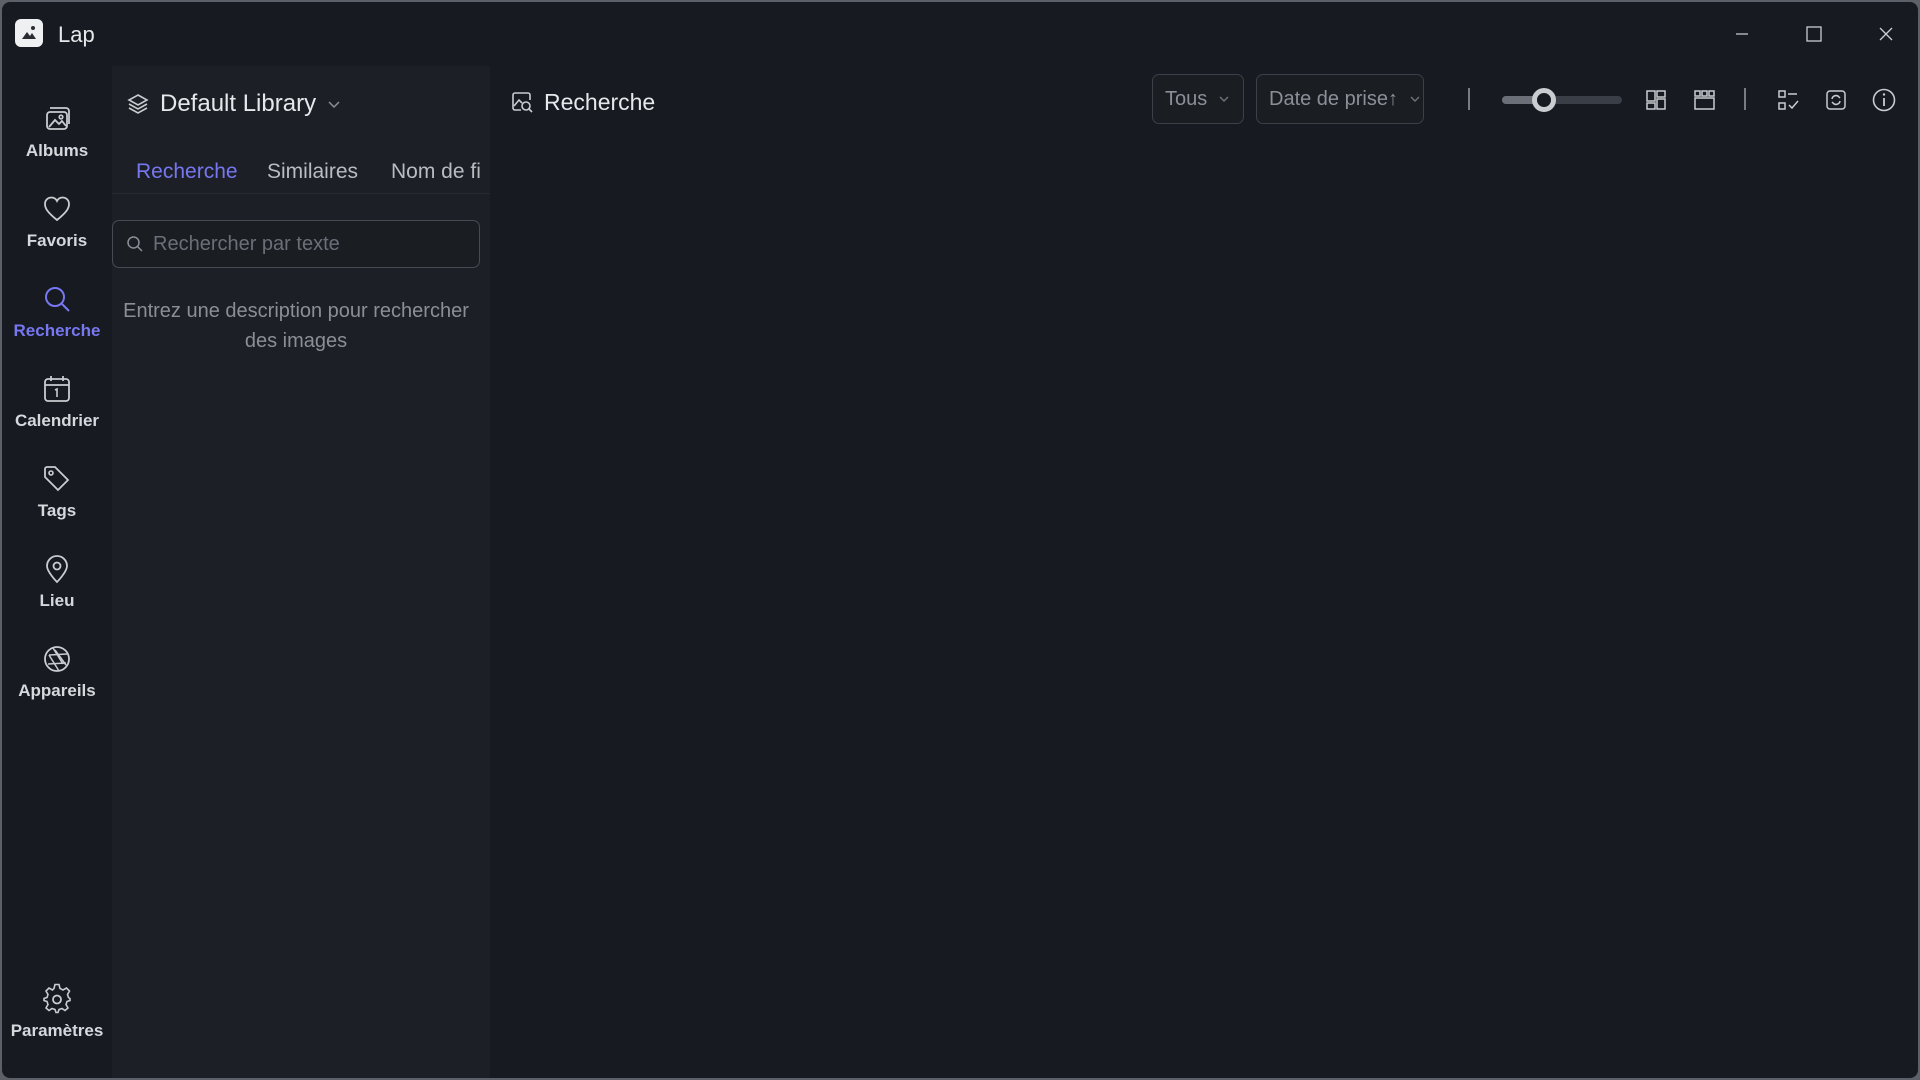 This screenshot has width=1920, height=1080. I want to click on thumbnail-size-slider, so click(1562, 100).